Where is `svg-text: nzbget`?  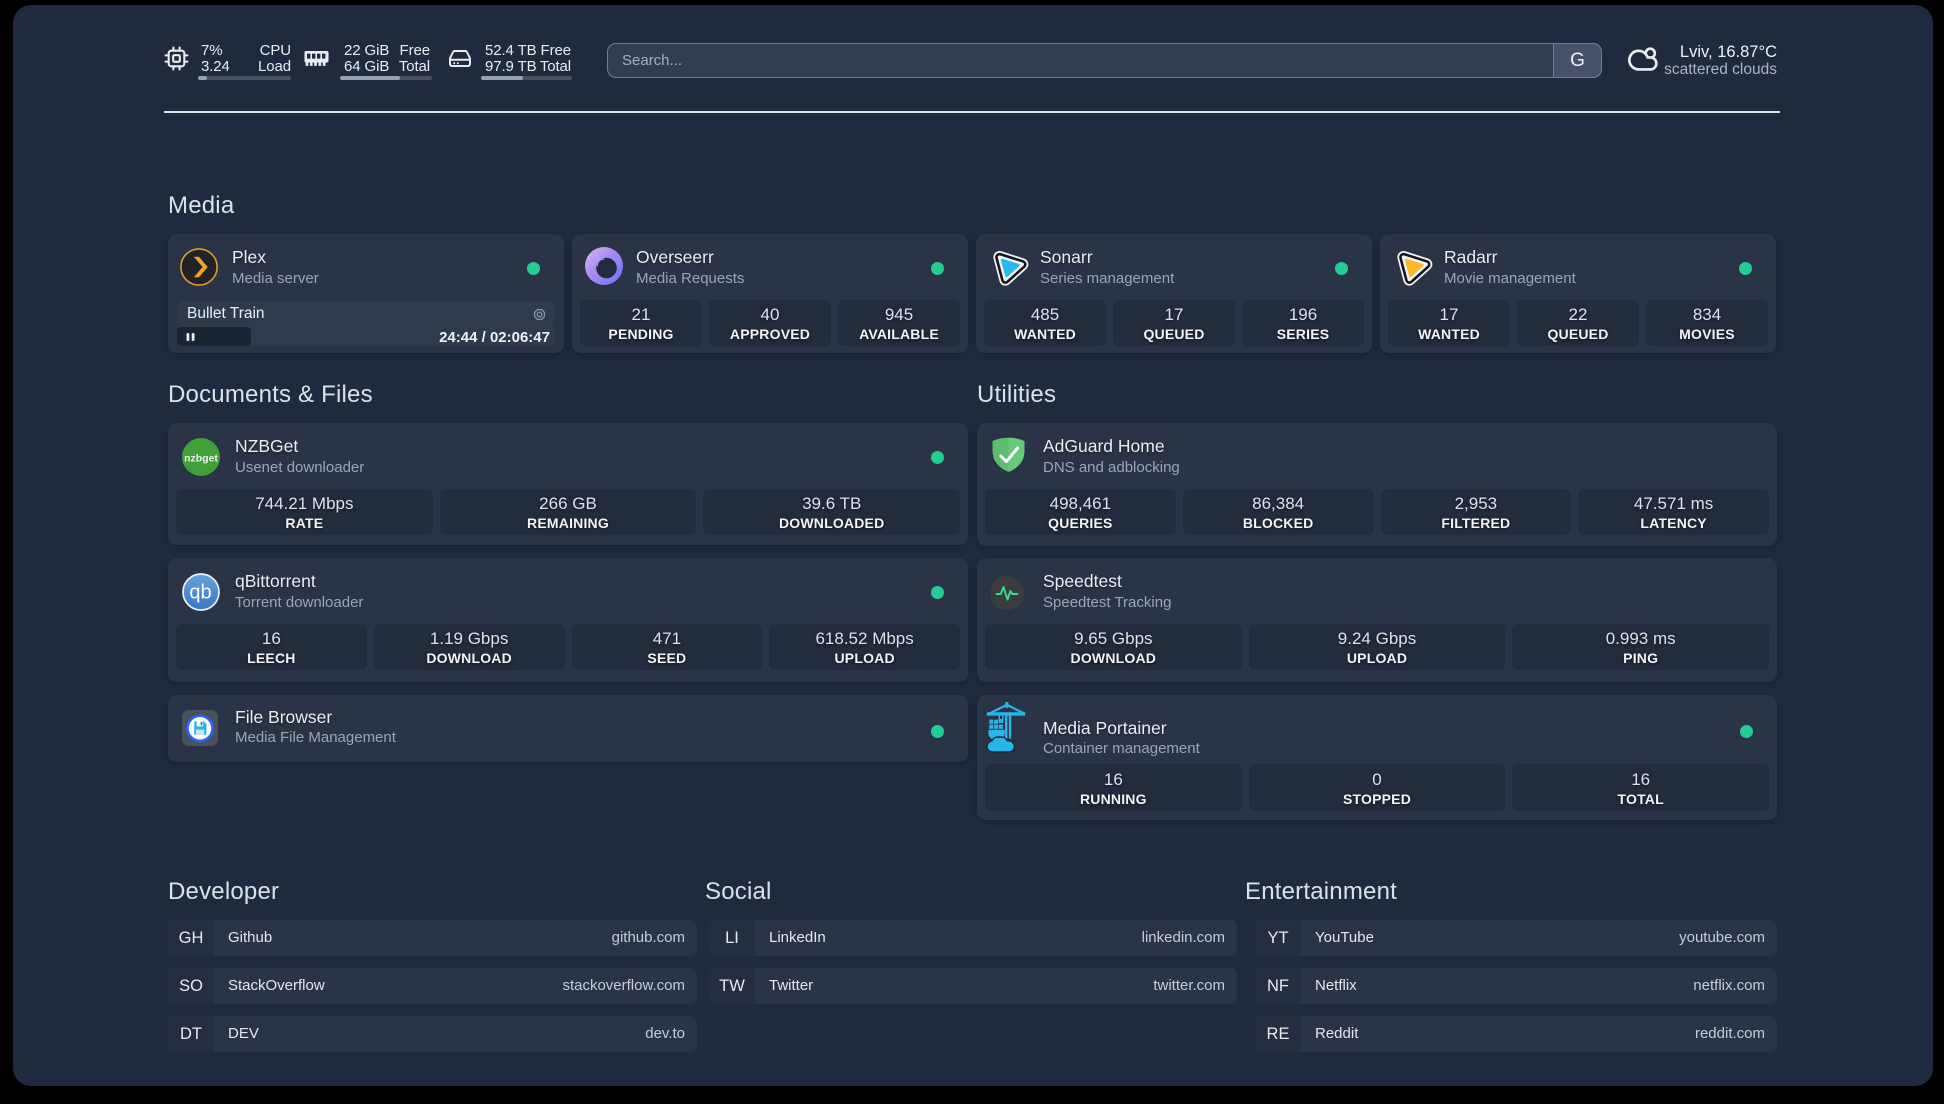 svg-text: nzbget is located at coordinates (201, 459).